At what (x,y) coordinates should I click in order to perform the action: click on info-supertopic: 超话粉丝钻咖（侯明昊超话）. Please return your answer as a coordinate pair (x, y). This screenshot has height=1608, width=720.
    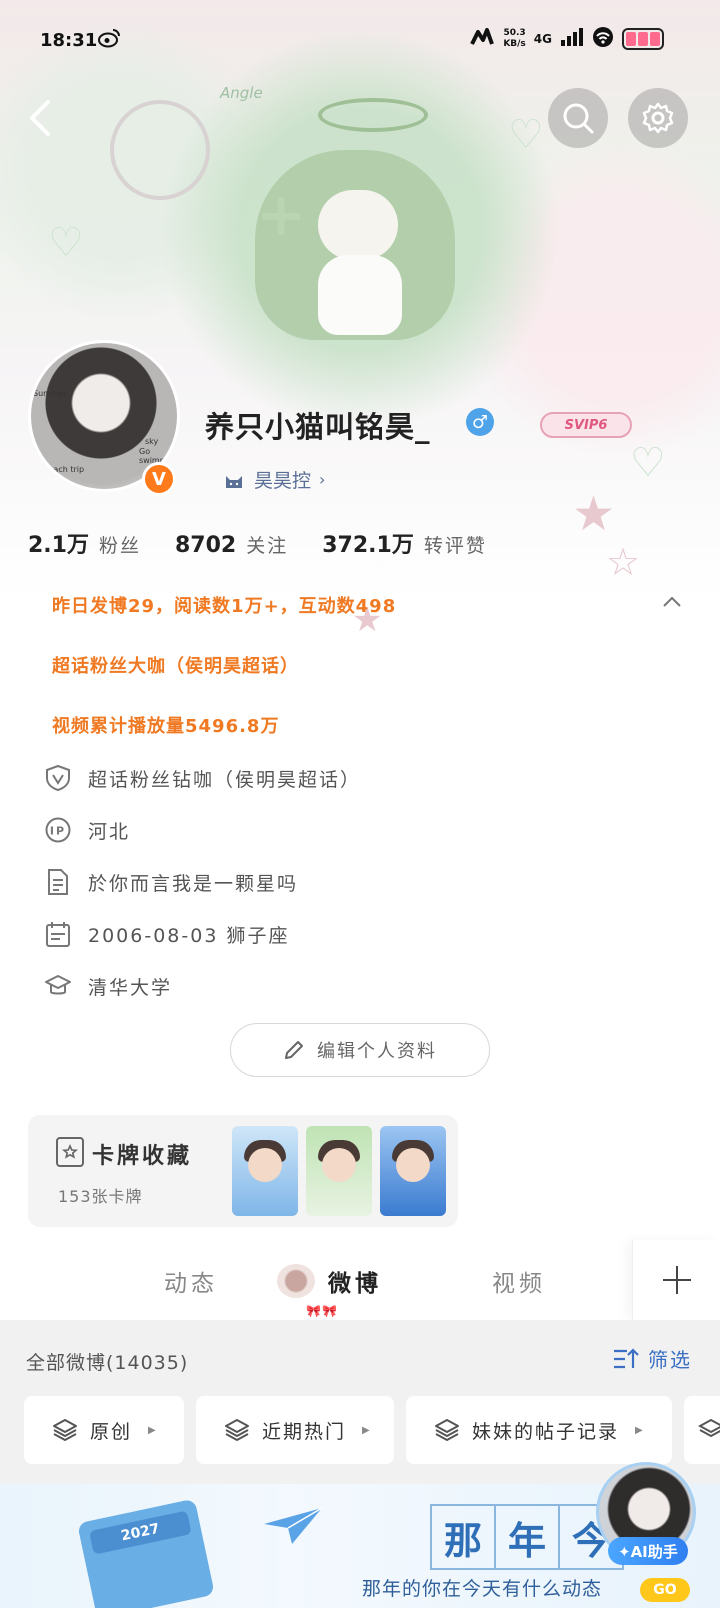
    Looking at the image, I should click on (202, 778).